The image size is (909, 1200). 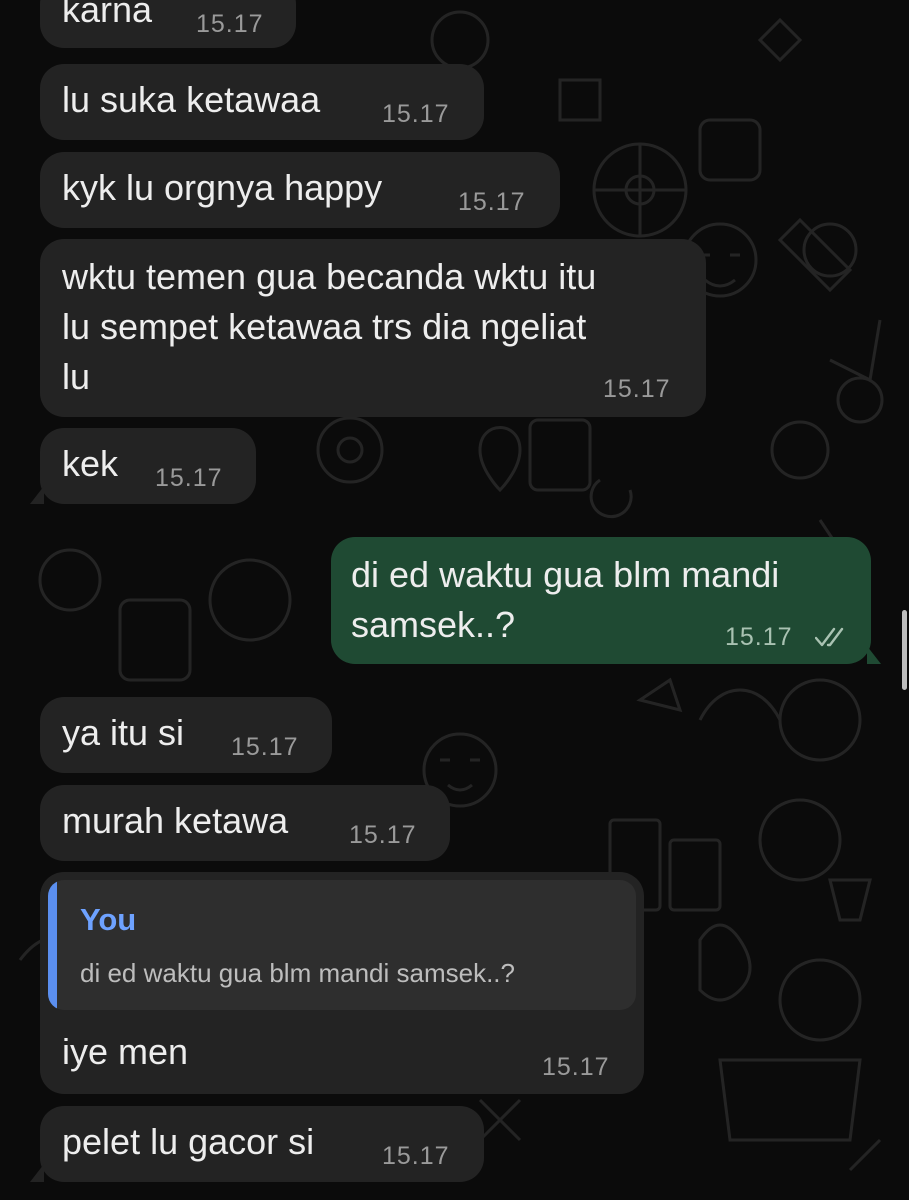 I want to click on message-text: ya itu si, so click(x=123, y=732).